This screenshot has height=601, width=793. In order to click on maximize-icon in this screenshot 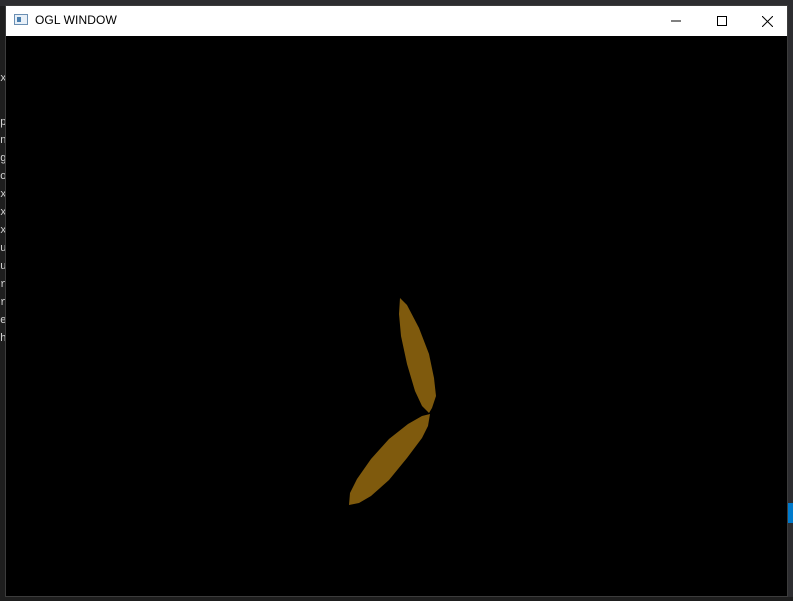, I will do `click(722, 21)`.